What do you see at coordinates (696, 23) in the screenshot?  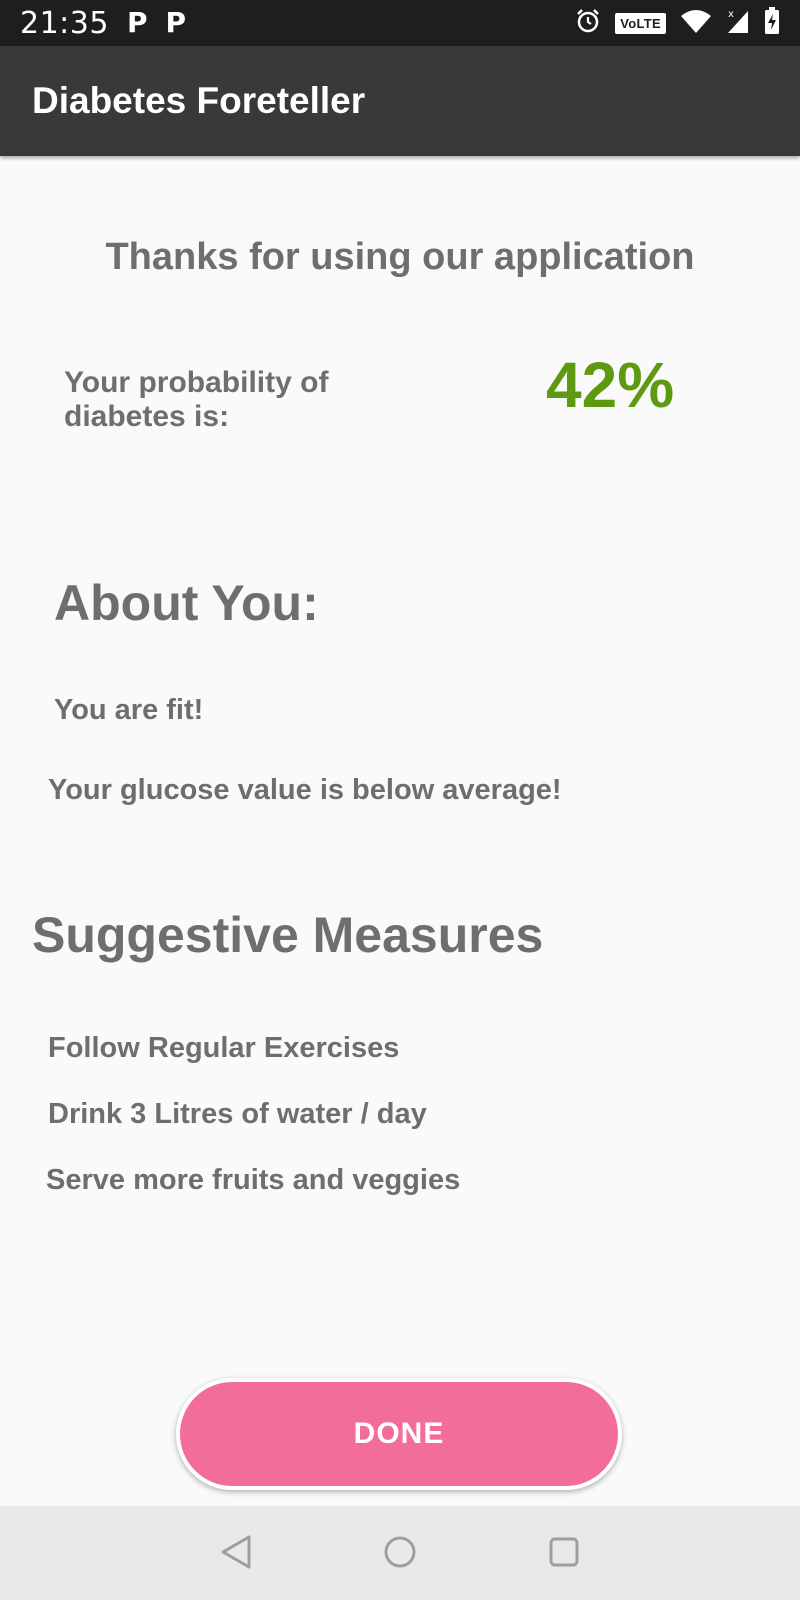 I see `wifi-icon` at bounding box center [696, 23].